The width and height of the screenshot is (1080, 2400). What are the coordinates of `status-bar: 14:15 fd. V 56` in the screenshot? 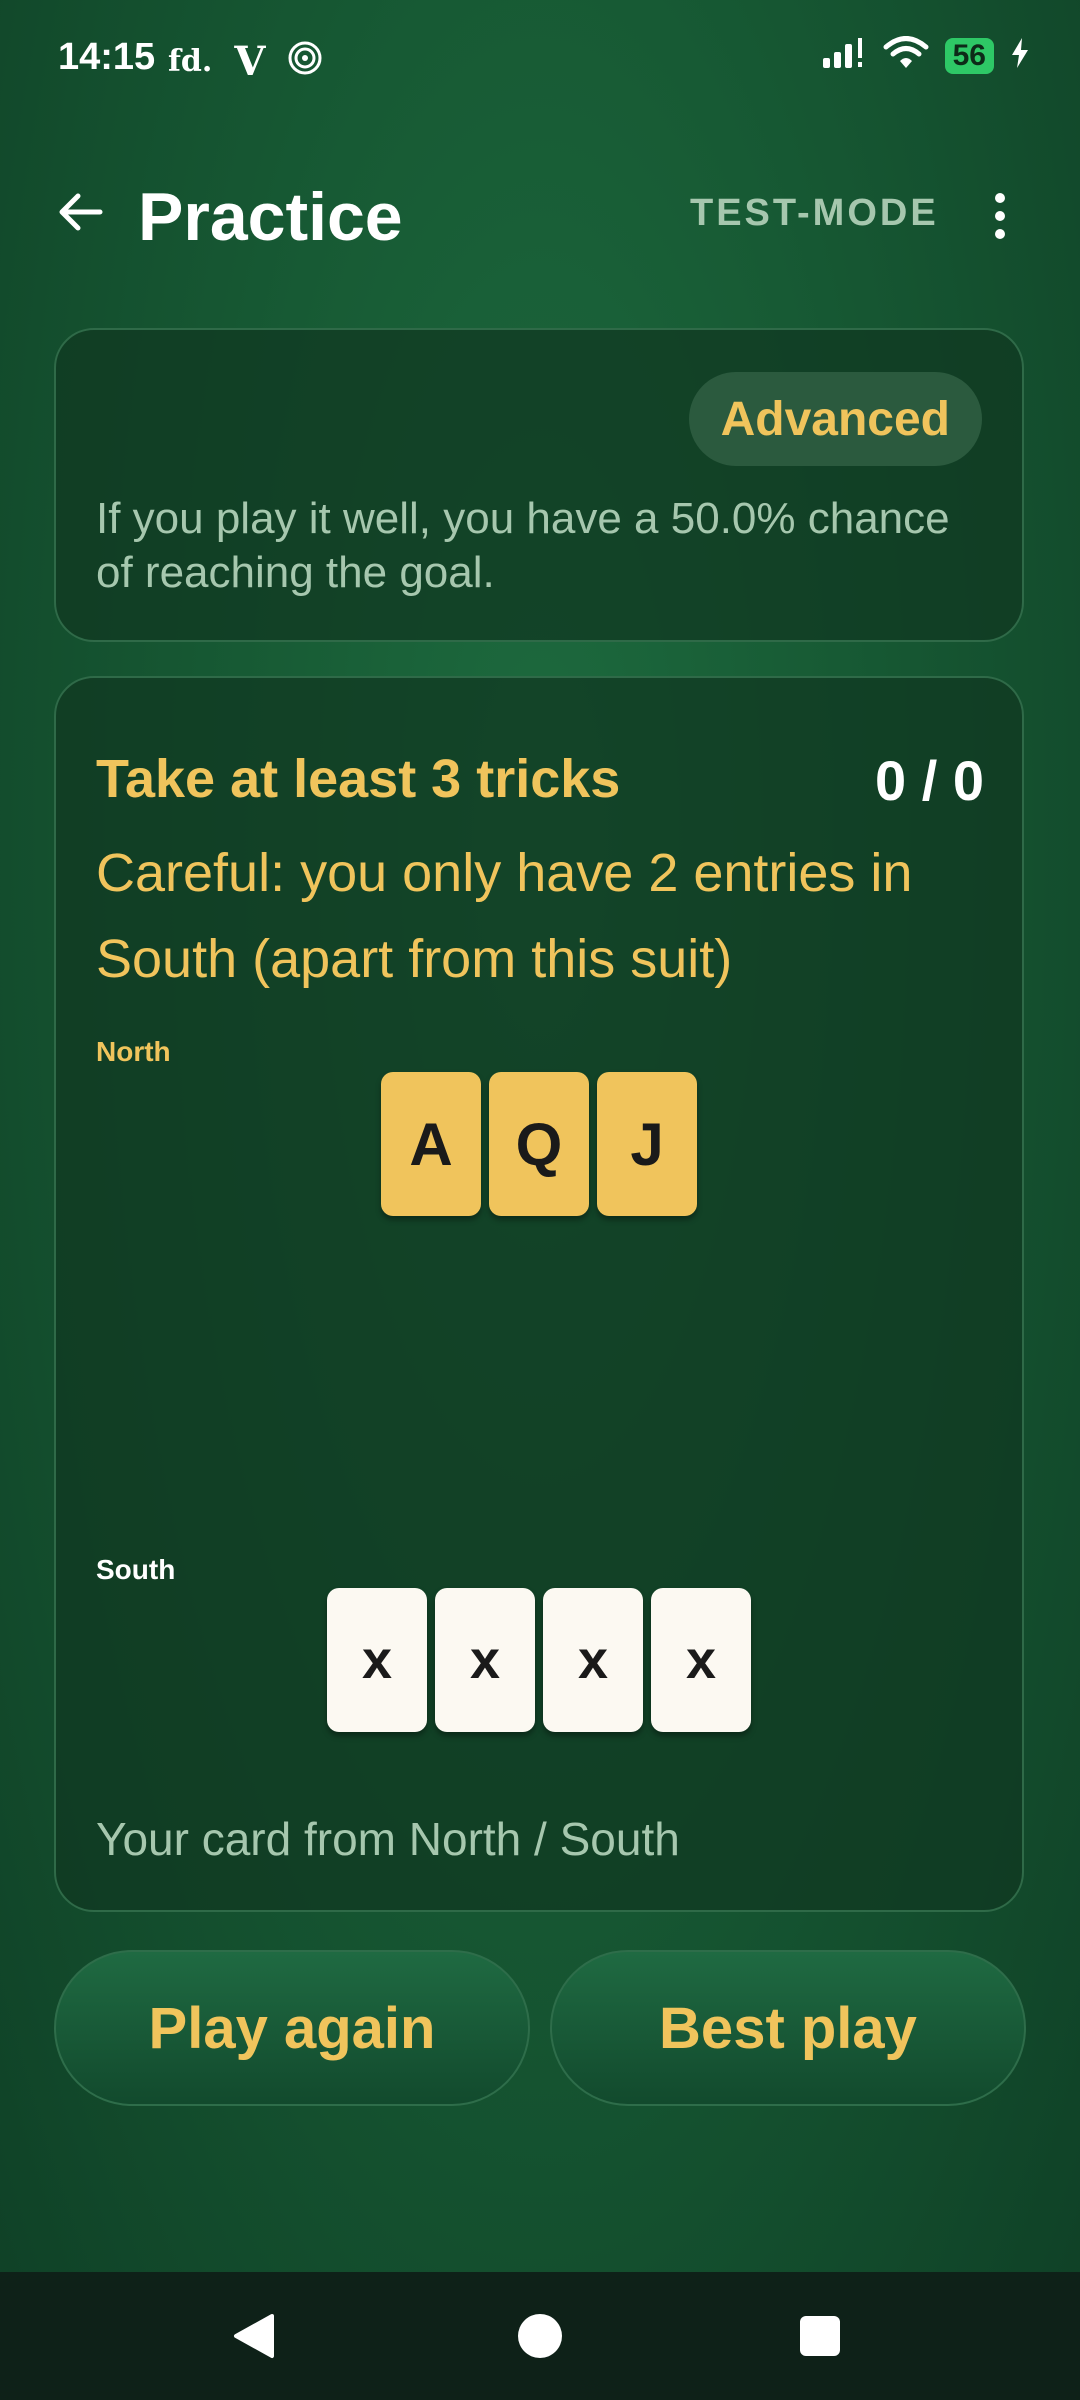 It's located at (540, 60).